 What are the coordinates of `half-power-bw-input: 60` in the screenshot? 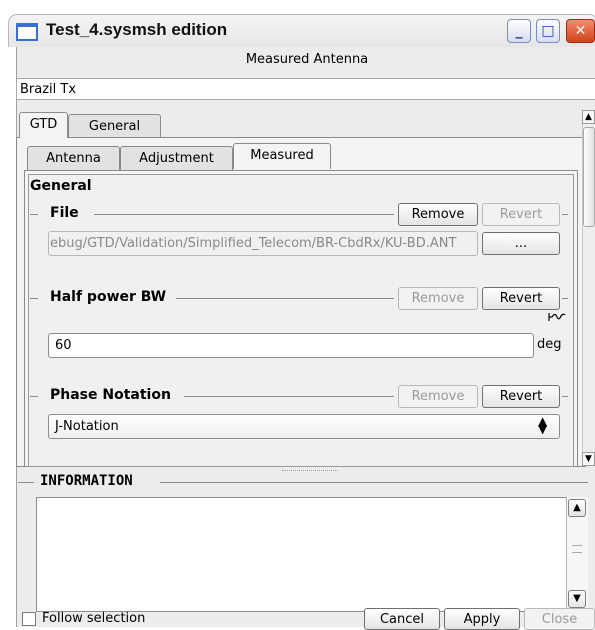 It's located at (291, 345).